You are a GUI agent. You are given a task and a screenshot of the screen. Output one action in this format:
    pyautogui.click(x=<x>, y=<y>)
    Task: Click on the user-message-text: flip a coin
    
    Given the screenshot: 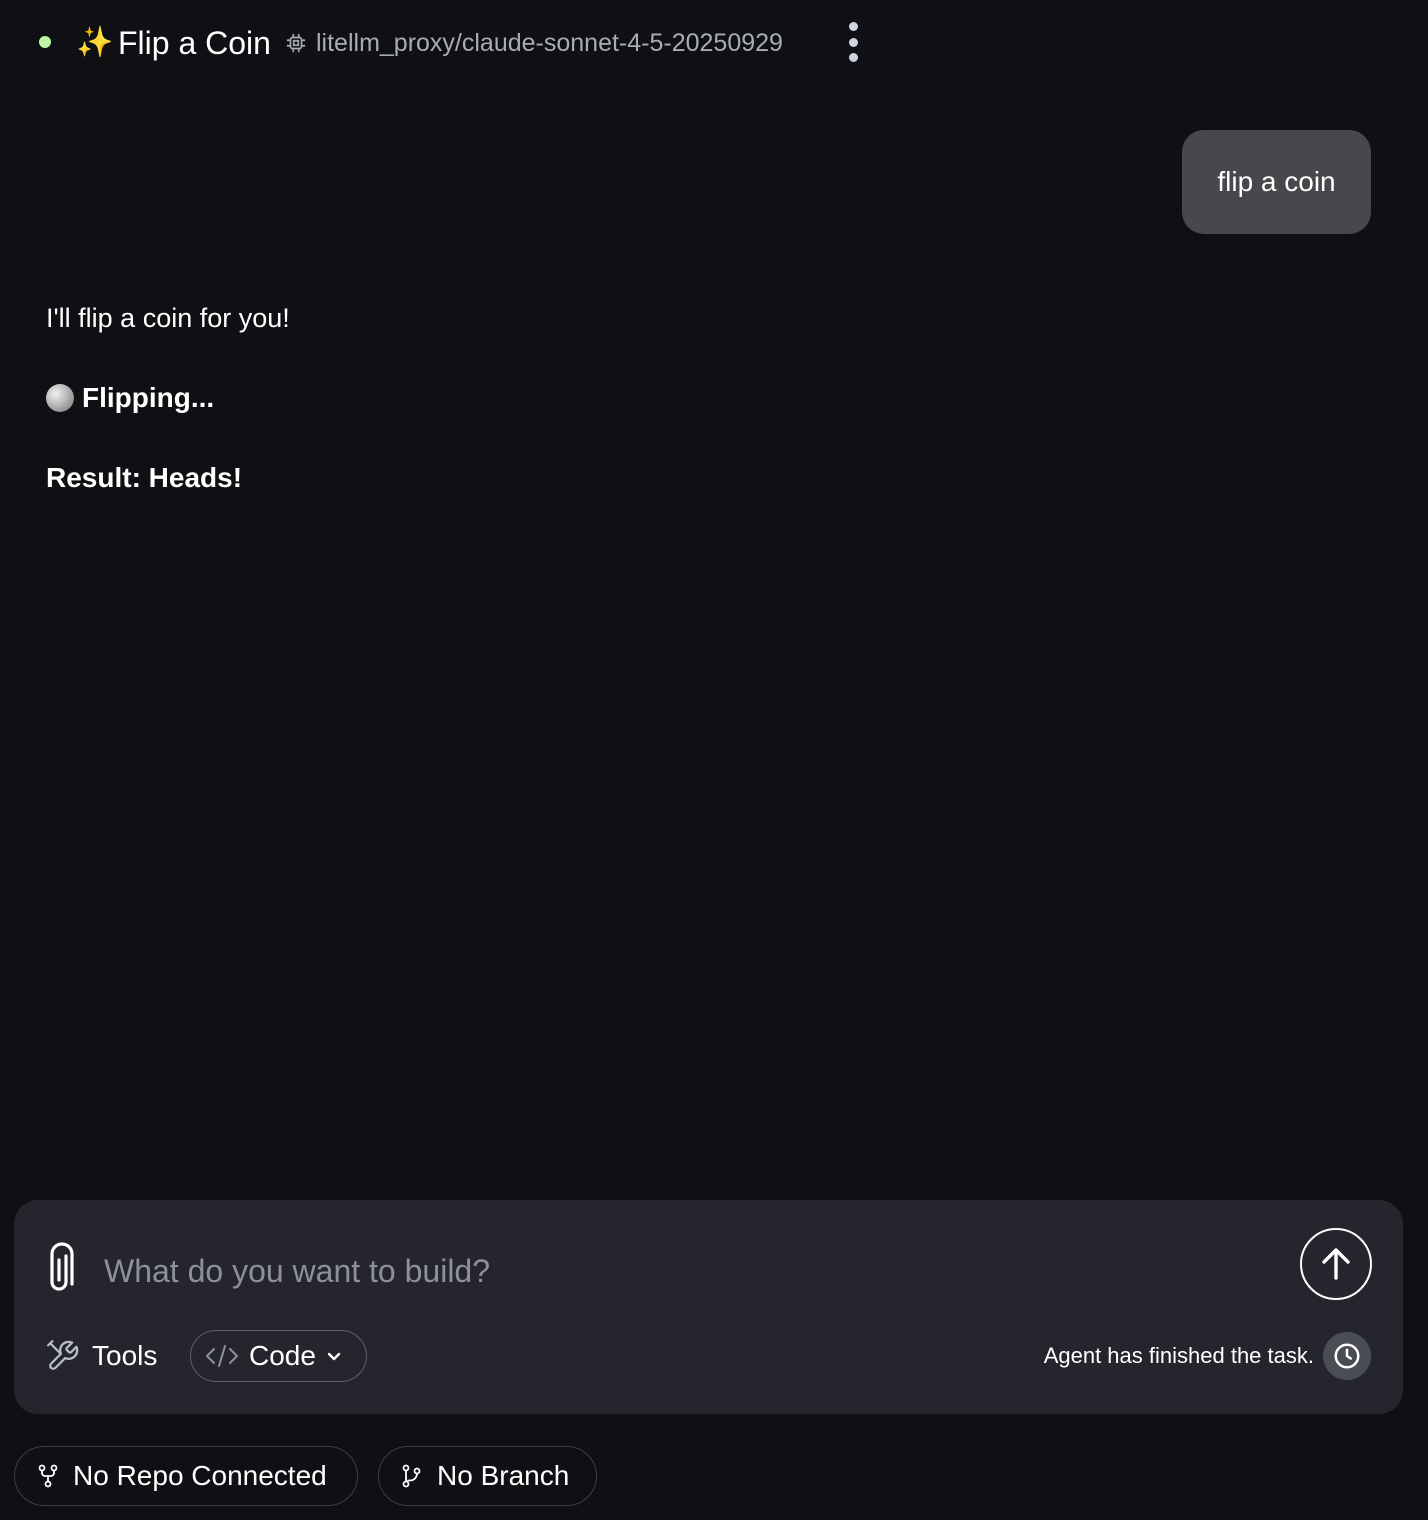 What is the action you would take?
    pyautogui.click(x=1276, y=181)
    